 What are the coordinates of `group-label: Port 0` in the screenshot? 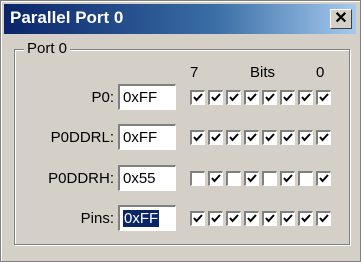 It's located at (47, 48).